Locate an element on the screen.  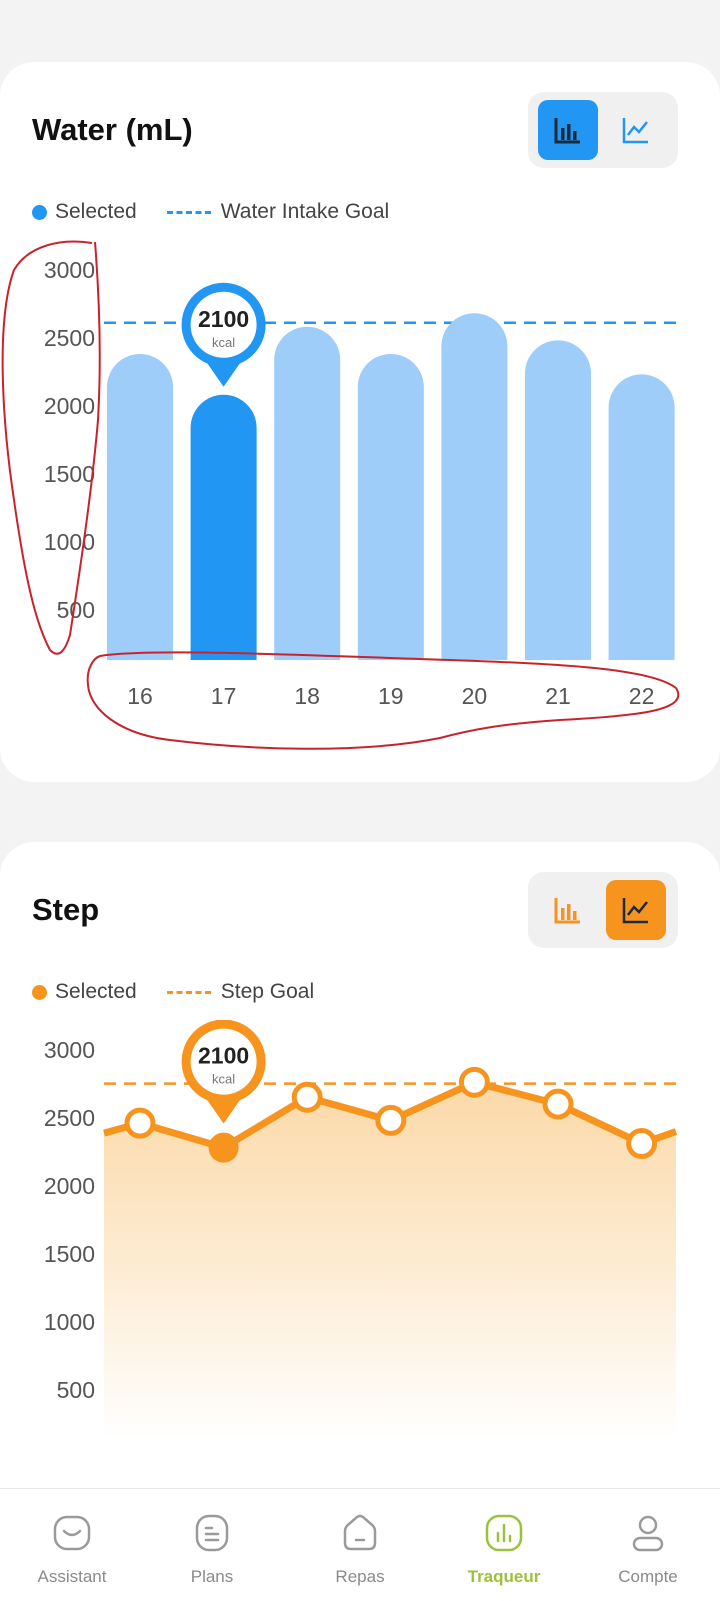
assistant-icon is located at coordinates (72, 1533).